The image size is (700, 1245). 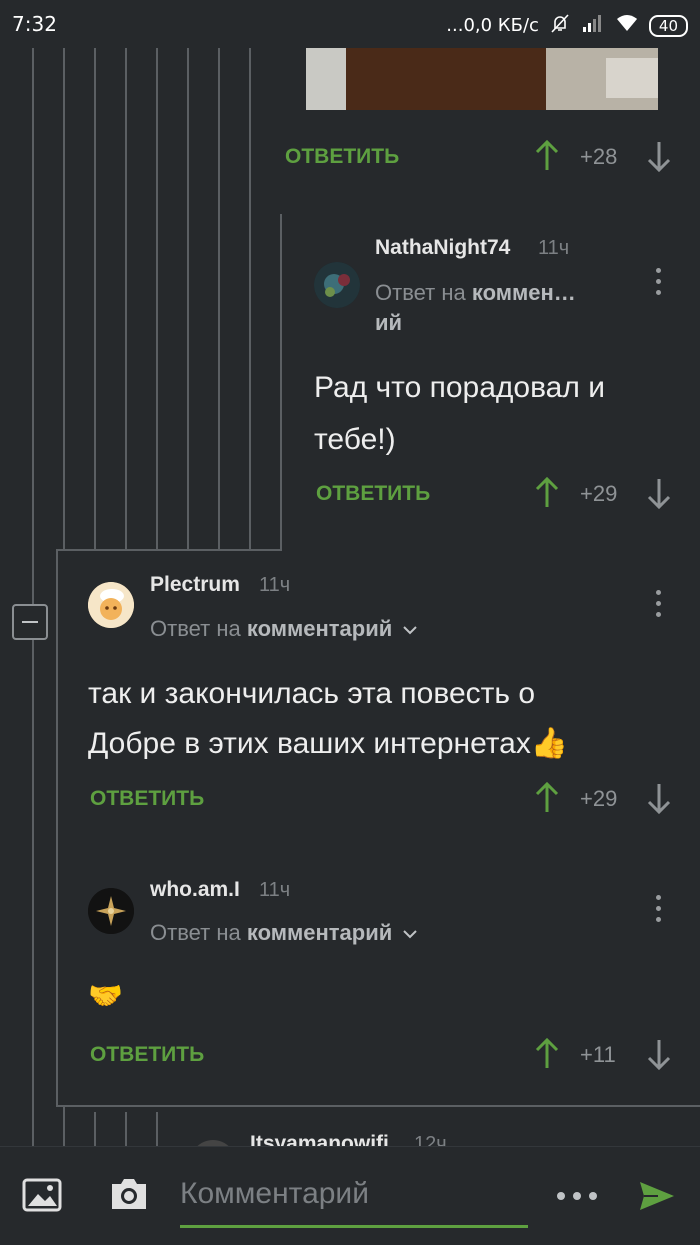 I want to click on comment-author: Itsyamanowifi, so click(x=319, y=1139).